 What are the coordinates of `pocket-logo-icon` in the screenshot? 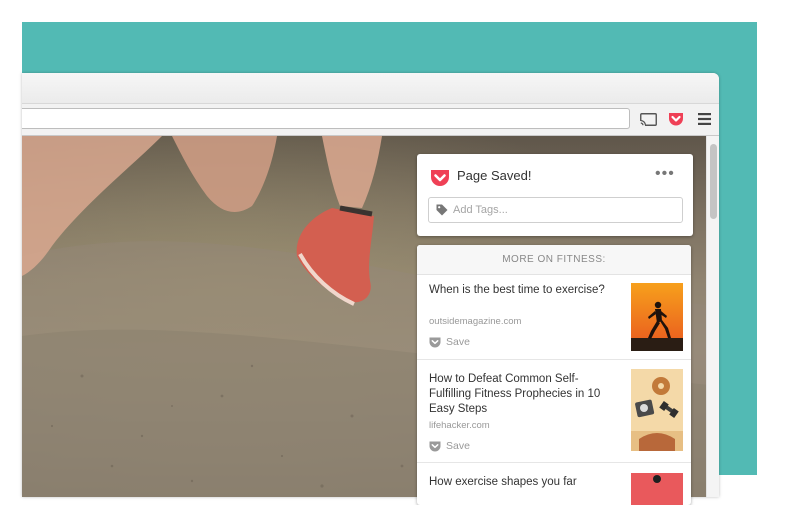 It's located at (440, 178).